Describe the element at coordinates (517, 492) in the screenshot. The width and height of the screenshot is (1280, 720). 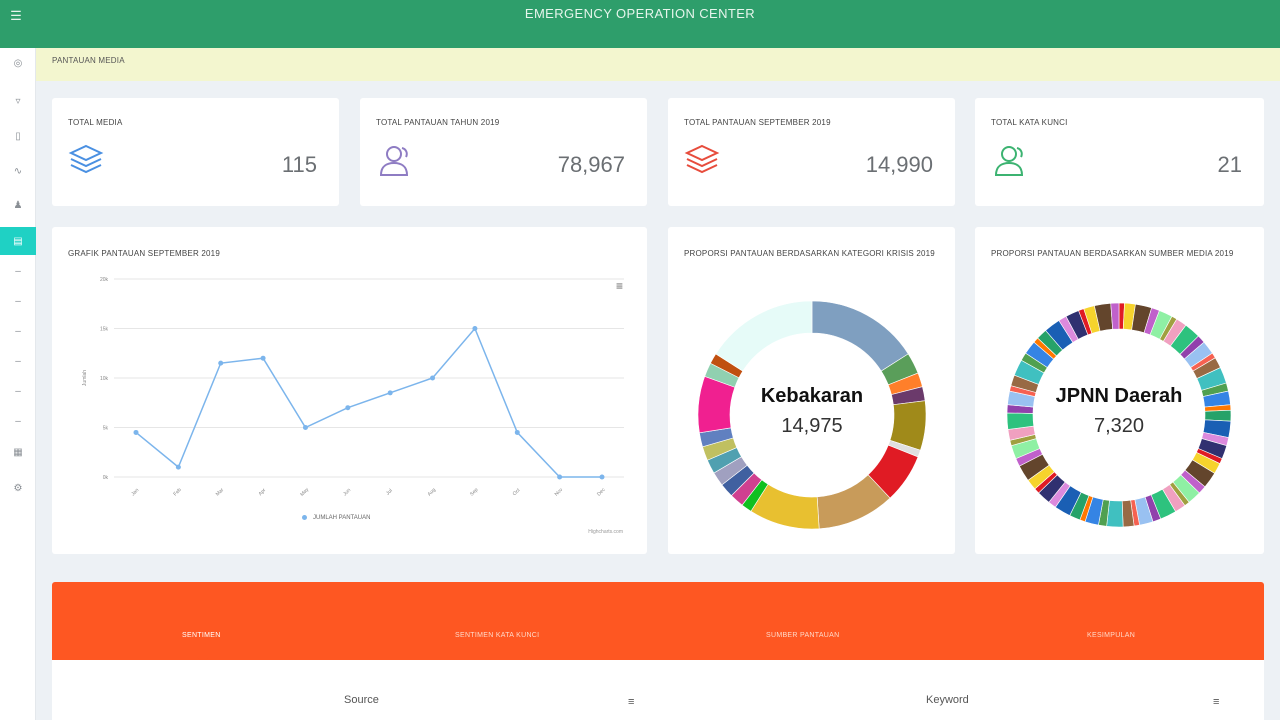
I see `x-tick-label: Oct` at that location.